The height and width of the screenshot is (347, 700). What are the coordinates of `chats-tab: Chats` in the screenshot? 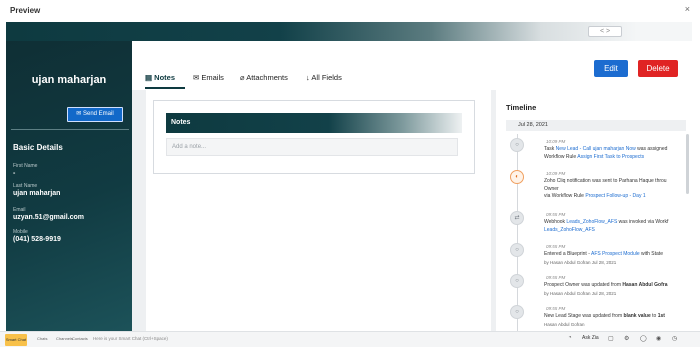 It's located at (42, 338).